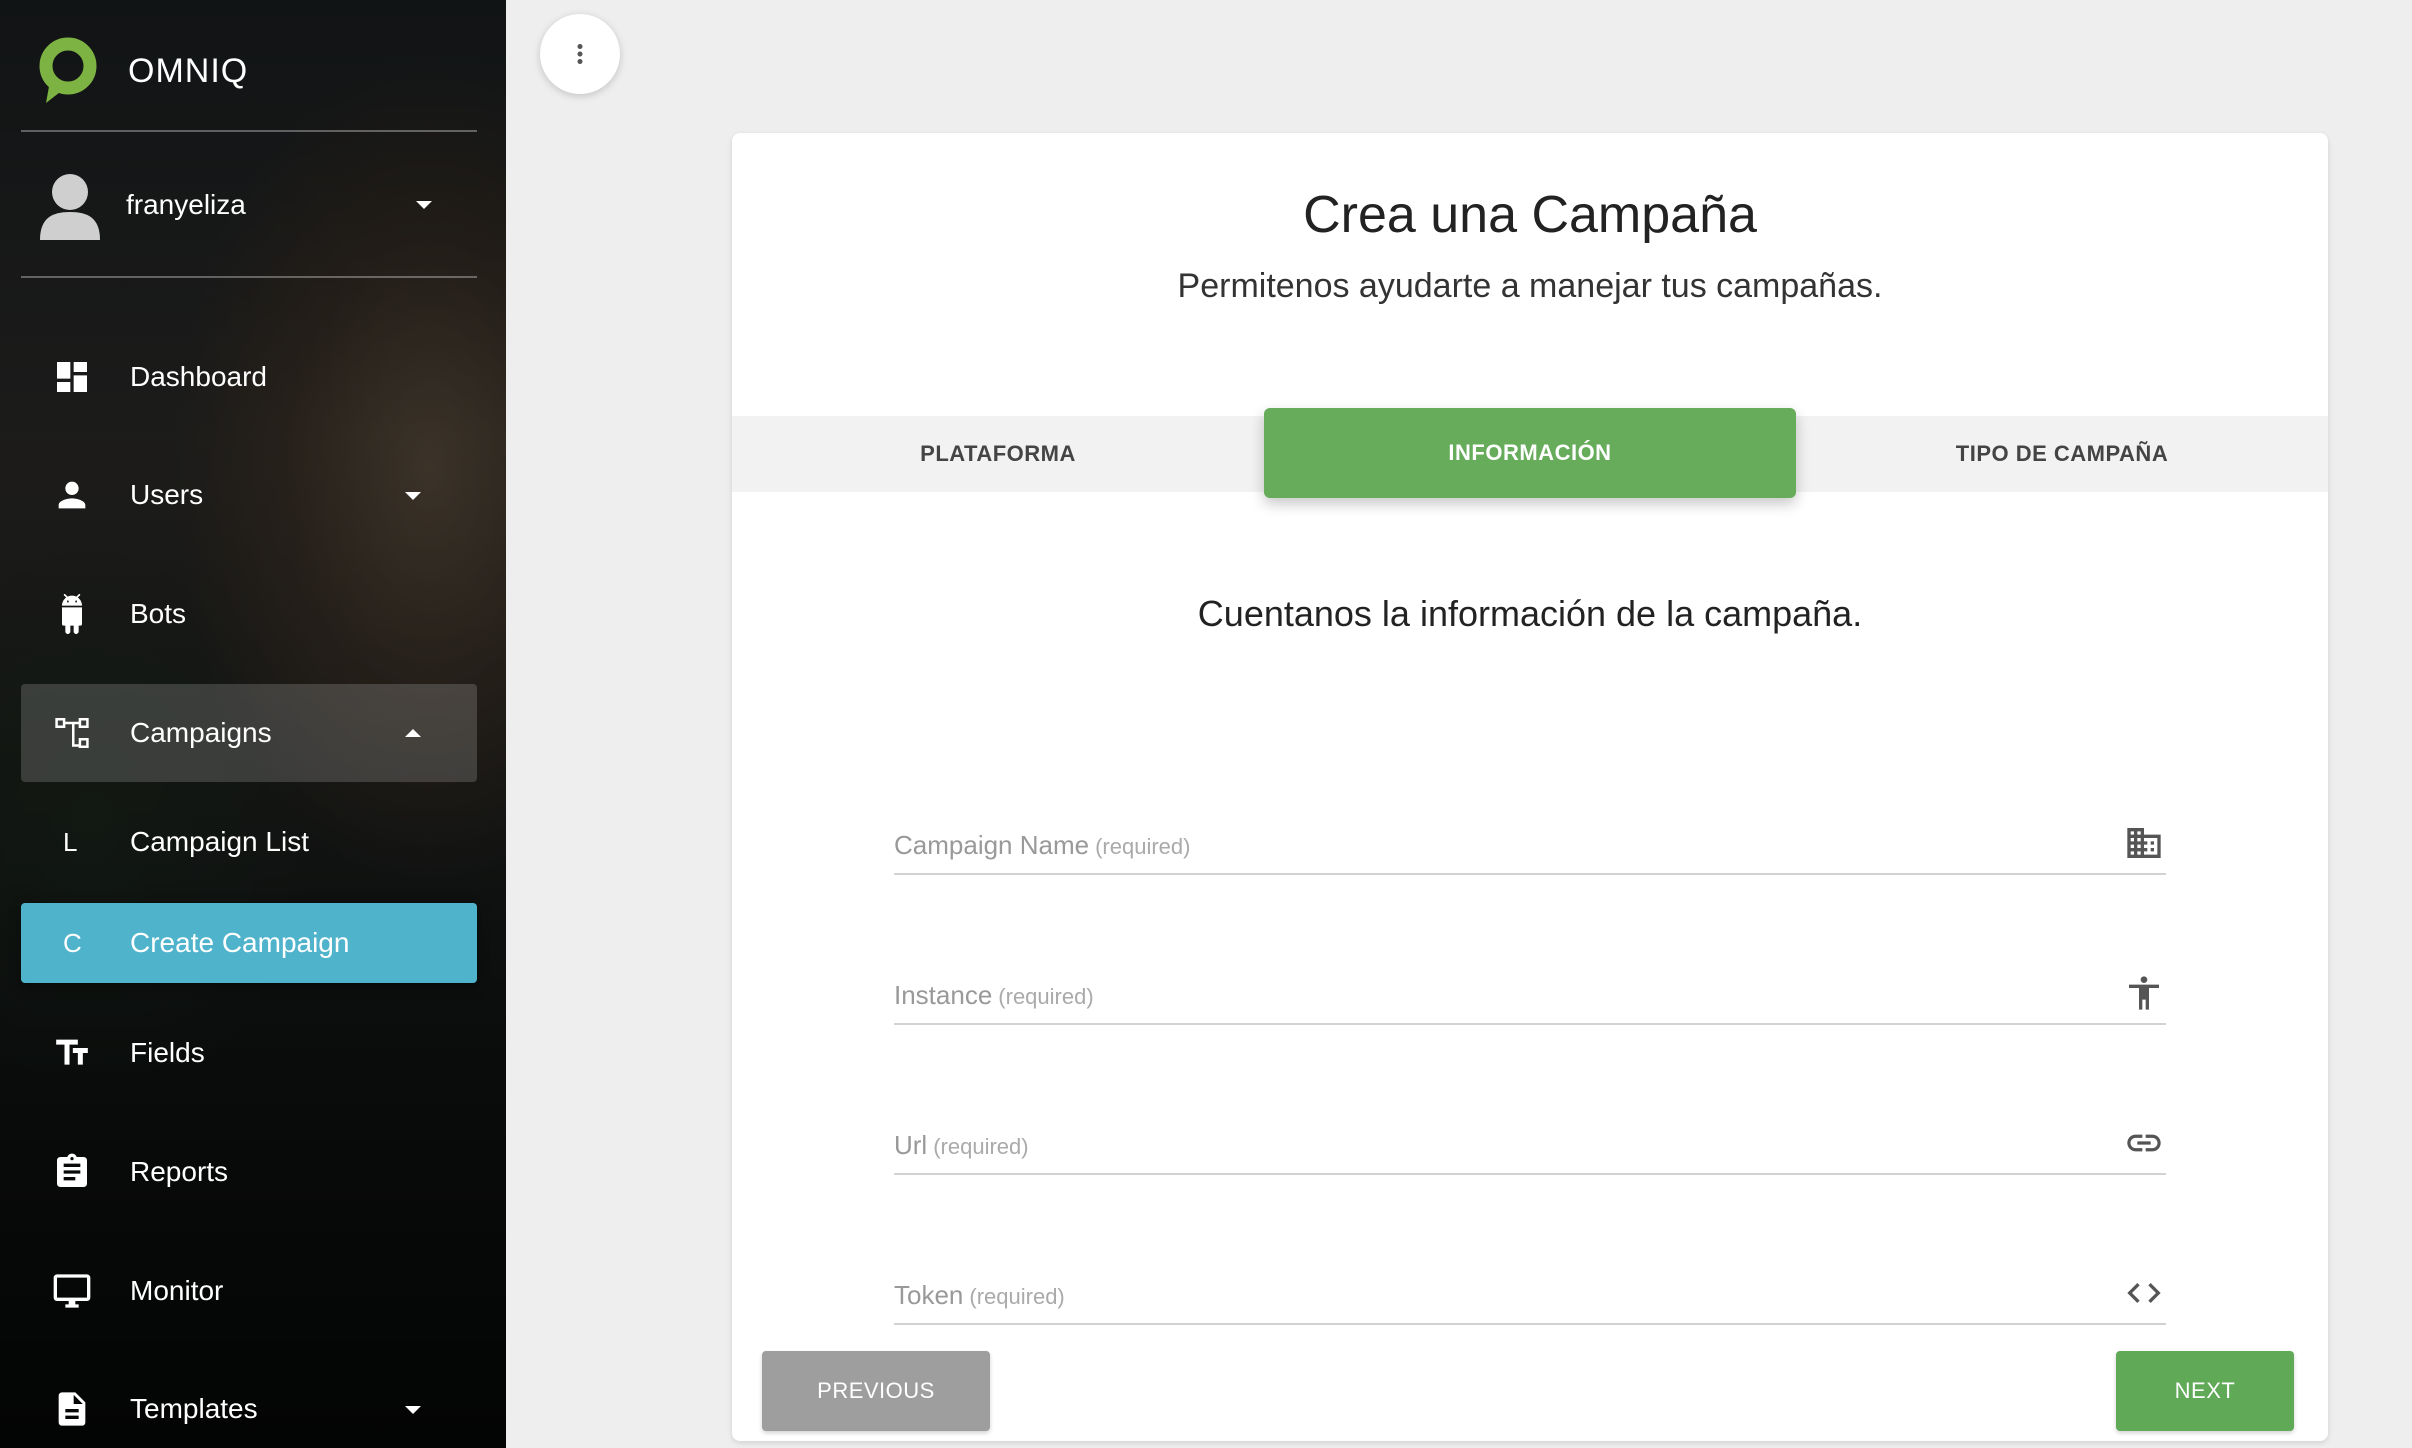  What do you see at coordinates (72, 1172) in the screenshot?
I see `clipboard-icon` at bounding box center [72, 1172].